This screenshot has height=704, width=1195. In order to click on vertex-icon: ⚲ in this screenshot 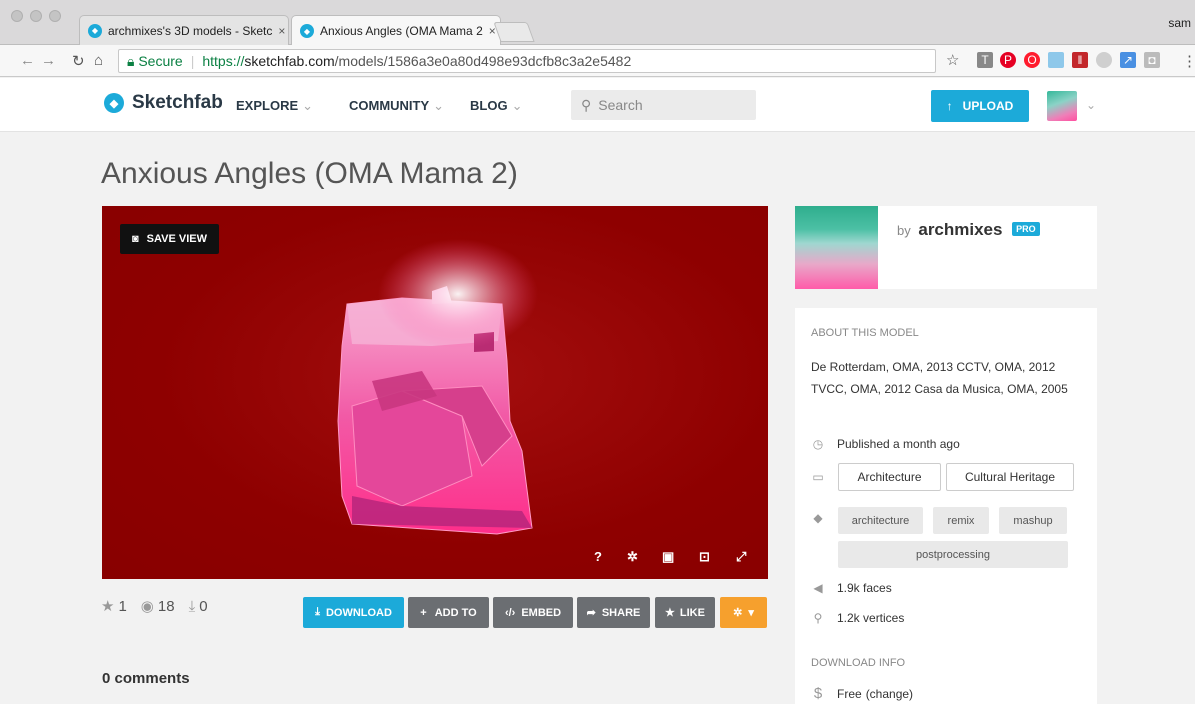, I will do `click(818, 618)`.